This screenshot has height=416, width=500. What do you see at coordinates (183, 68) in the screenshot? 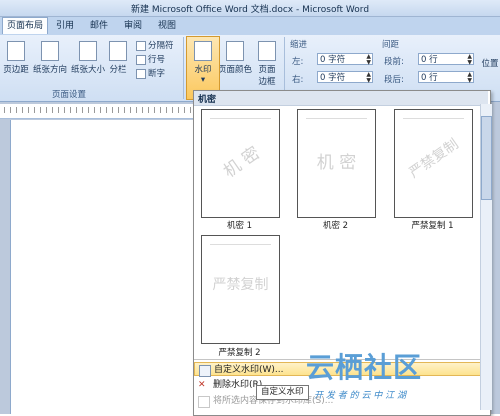
I see `group-separator` at bounding box center [183, 68].